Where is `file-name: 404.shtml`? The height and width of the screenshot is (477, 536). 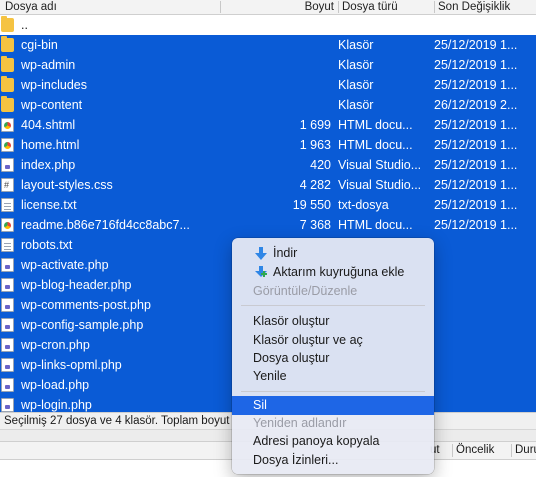 file-name: 404.shtml is located at coordinates (48, 125).